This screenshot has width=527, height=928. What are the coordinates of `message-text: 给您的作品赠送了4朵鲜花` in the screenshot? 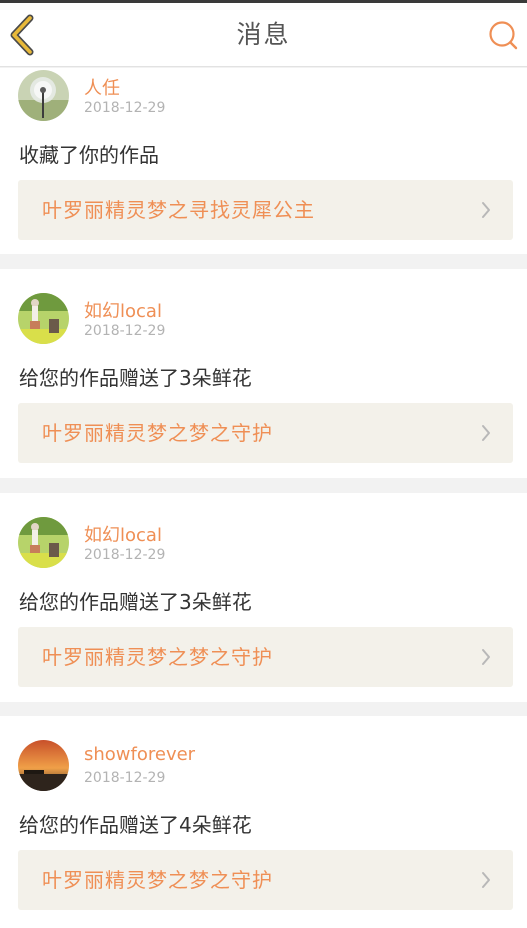 It's located at (135, 825).